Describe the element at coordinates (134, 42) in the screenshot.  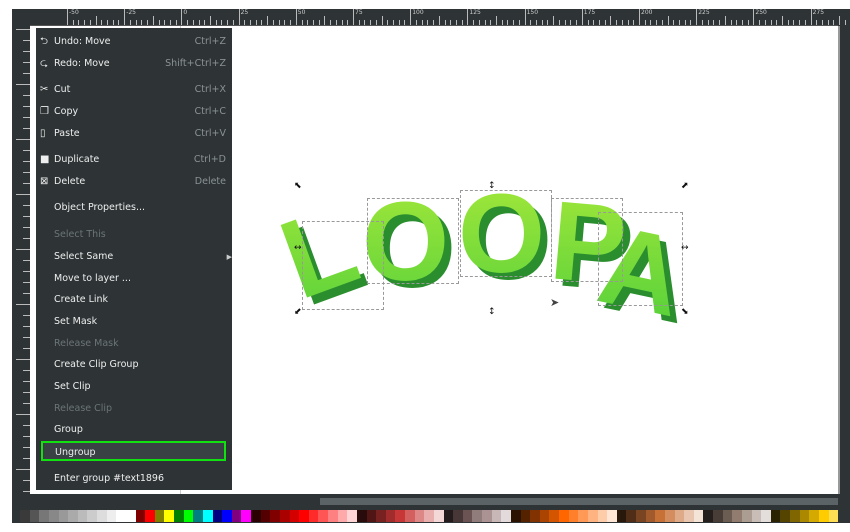
I see `menu-item-undo-move: ⮌ Undo: Move Ctrl+Z` at that location.